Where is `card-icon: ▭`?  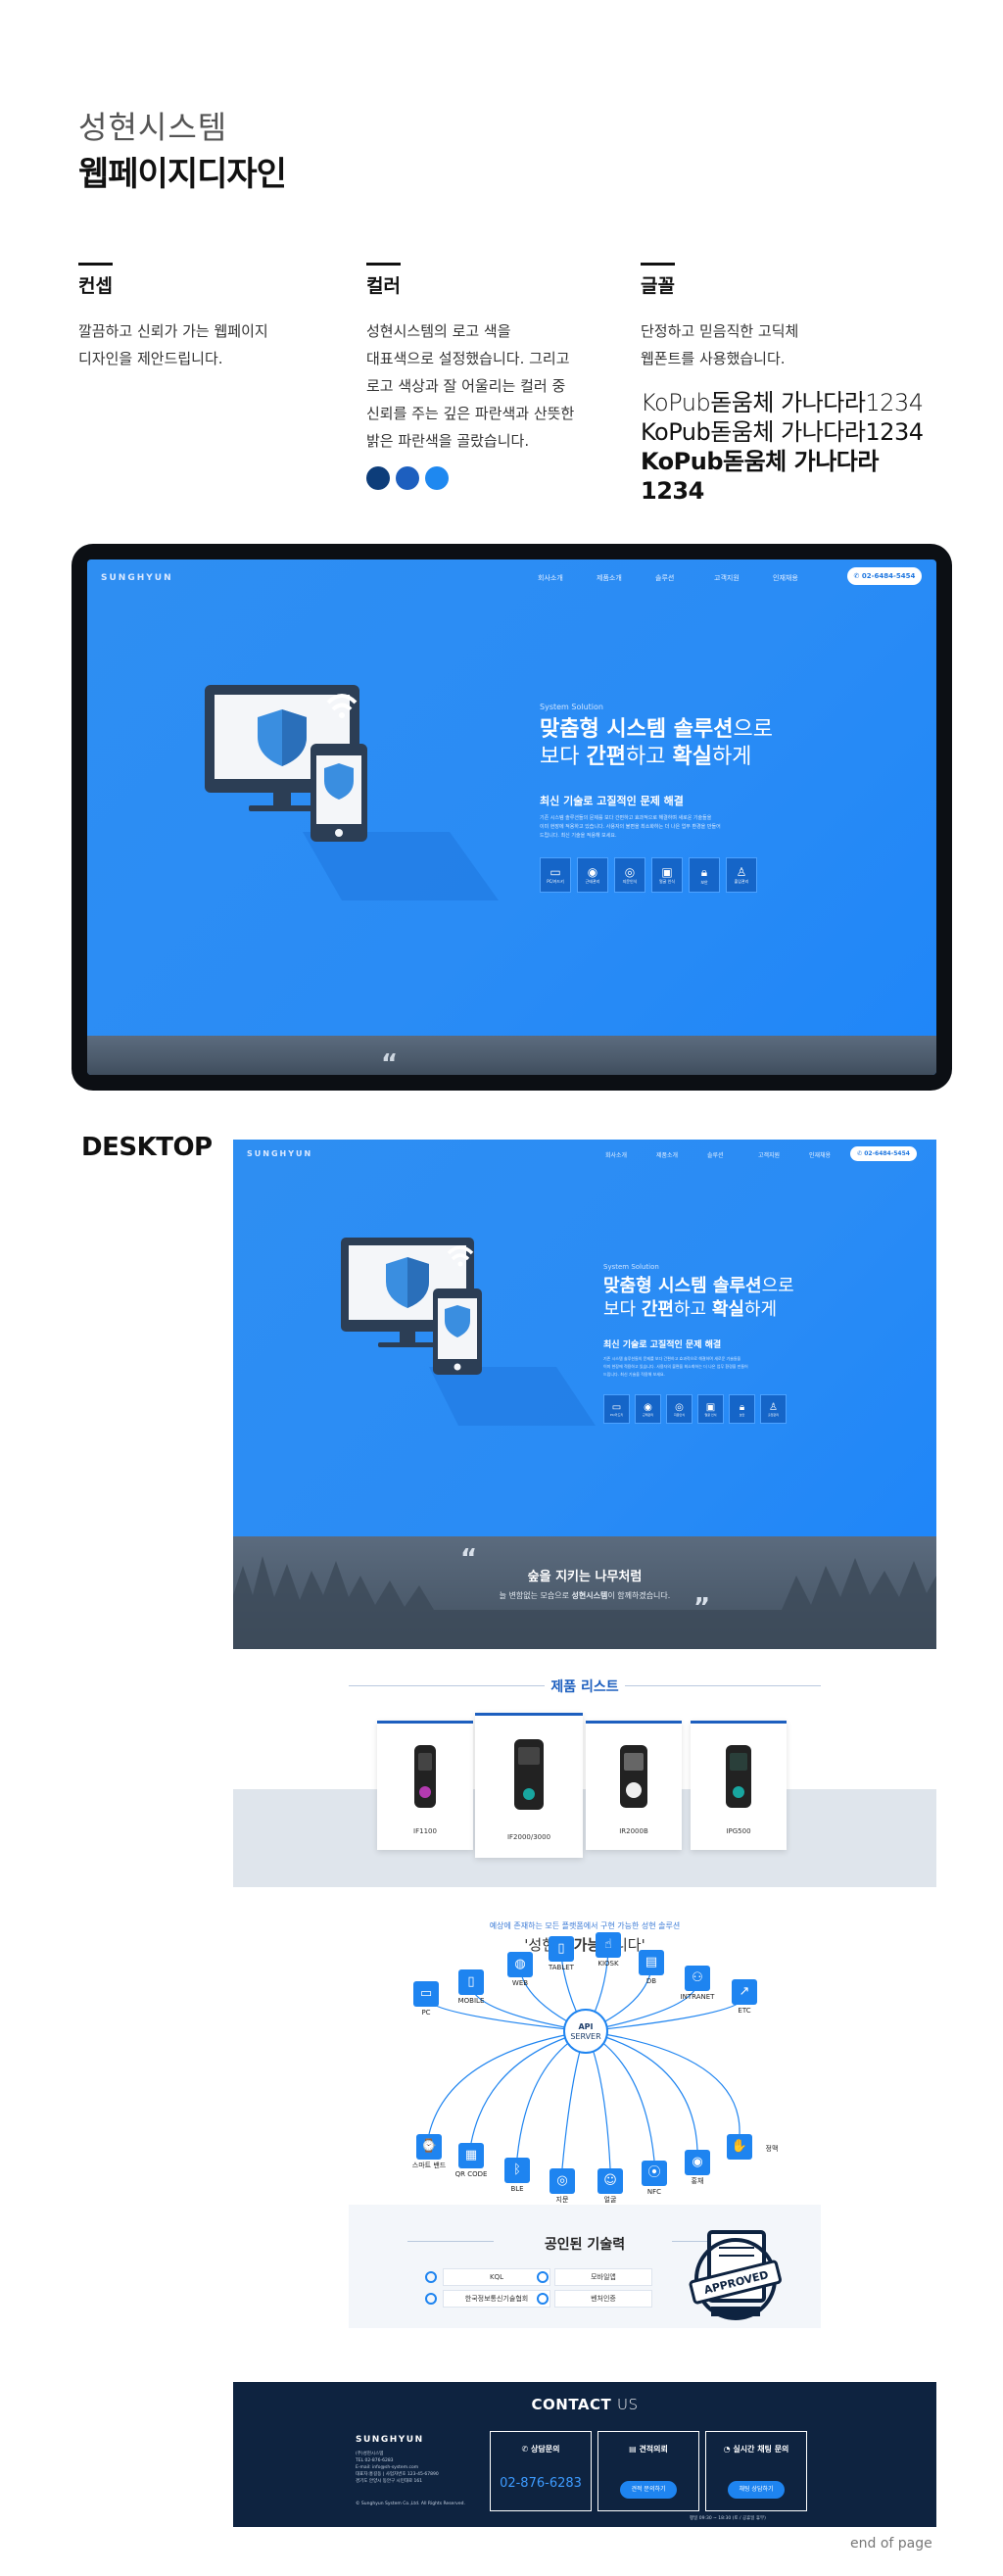
card-icon: ▭ is located at coordinates (616, 1407).